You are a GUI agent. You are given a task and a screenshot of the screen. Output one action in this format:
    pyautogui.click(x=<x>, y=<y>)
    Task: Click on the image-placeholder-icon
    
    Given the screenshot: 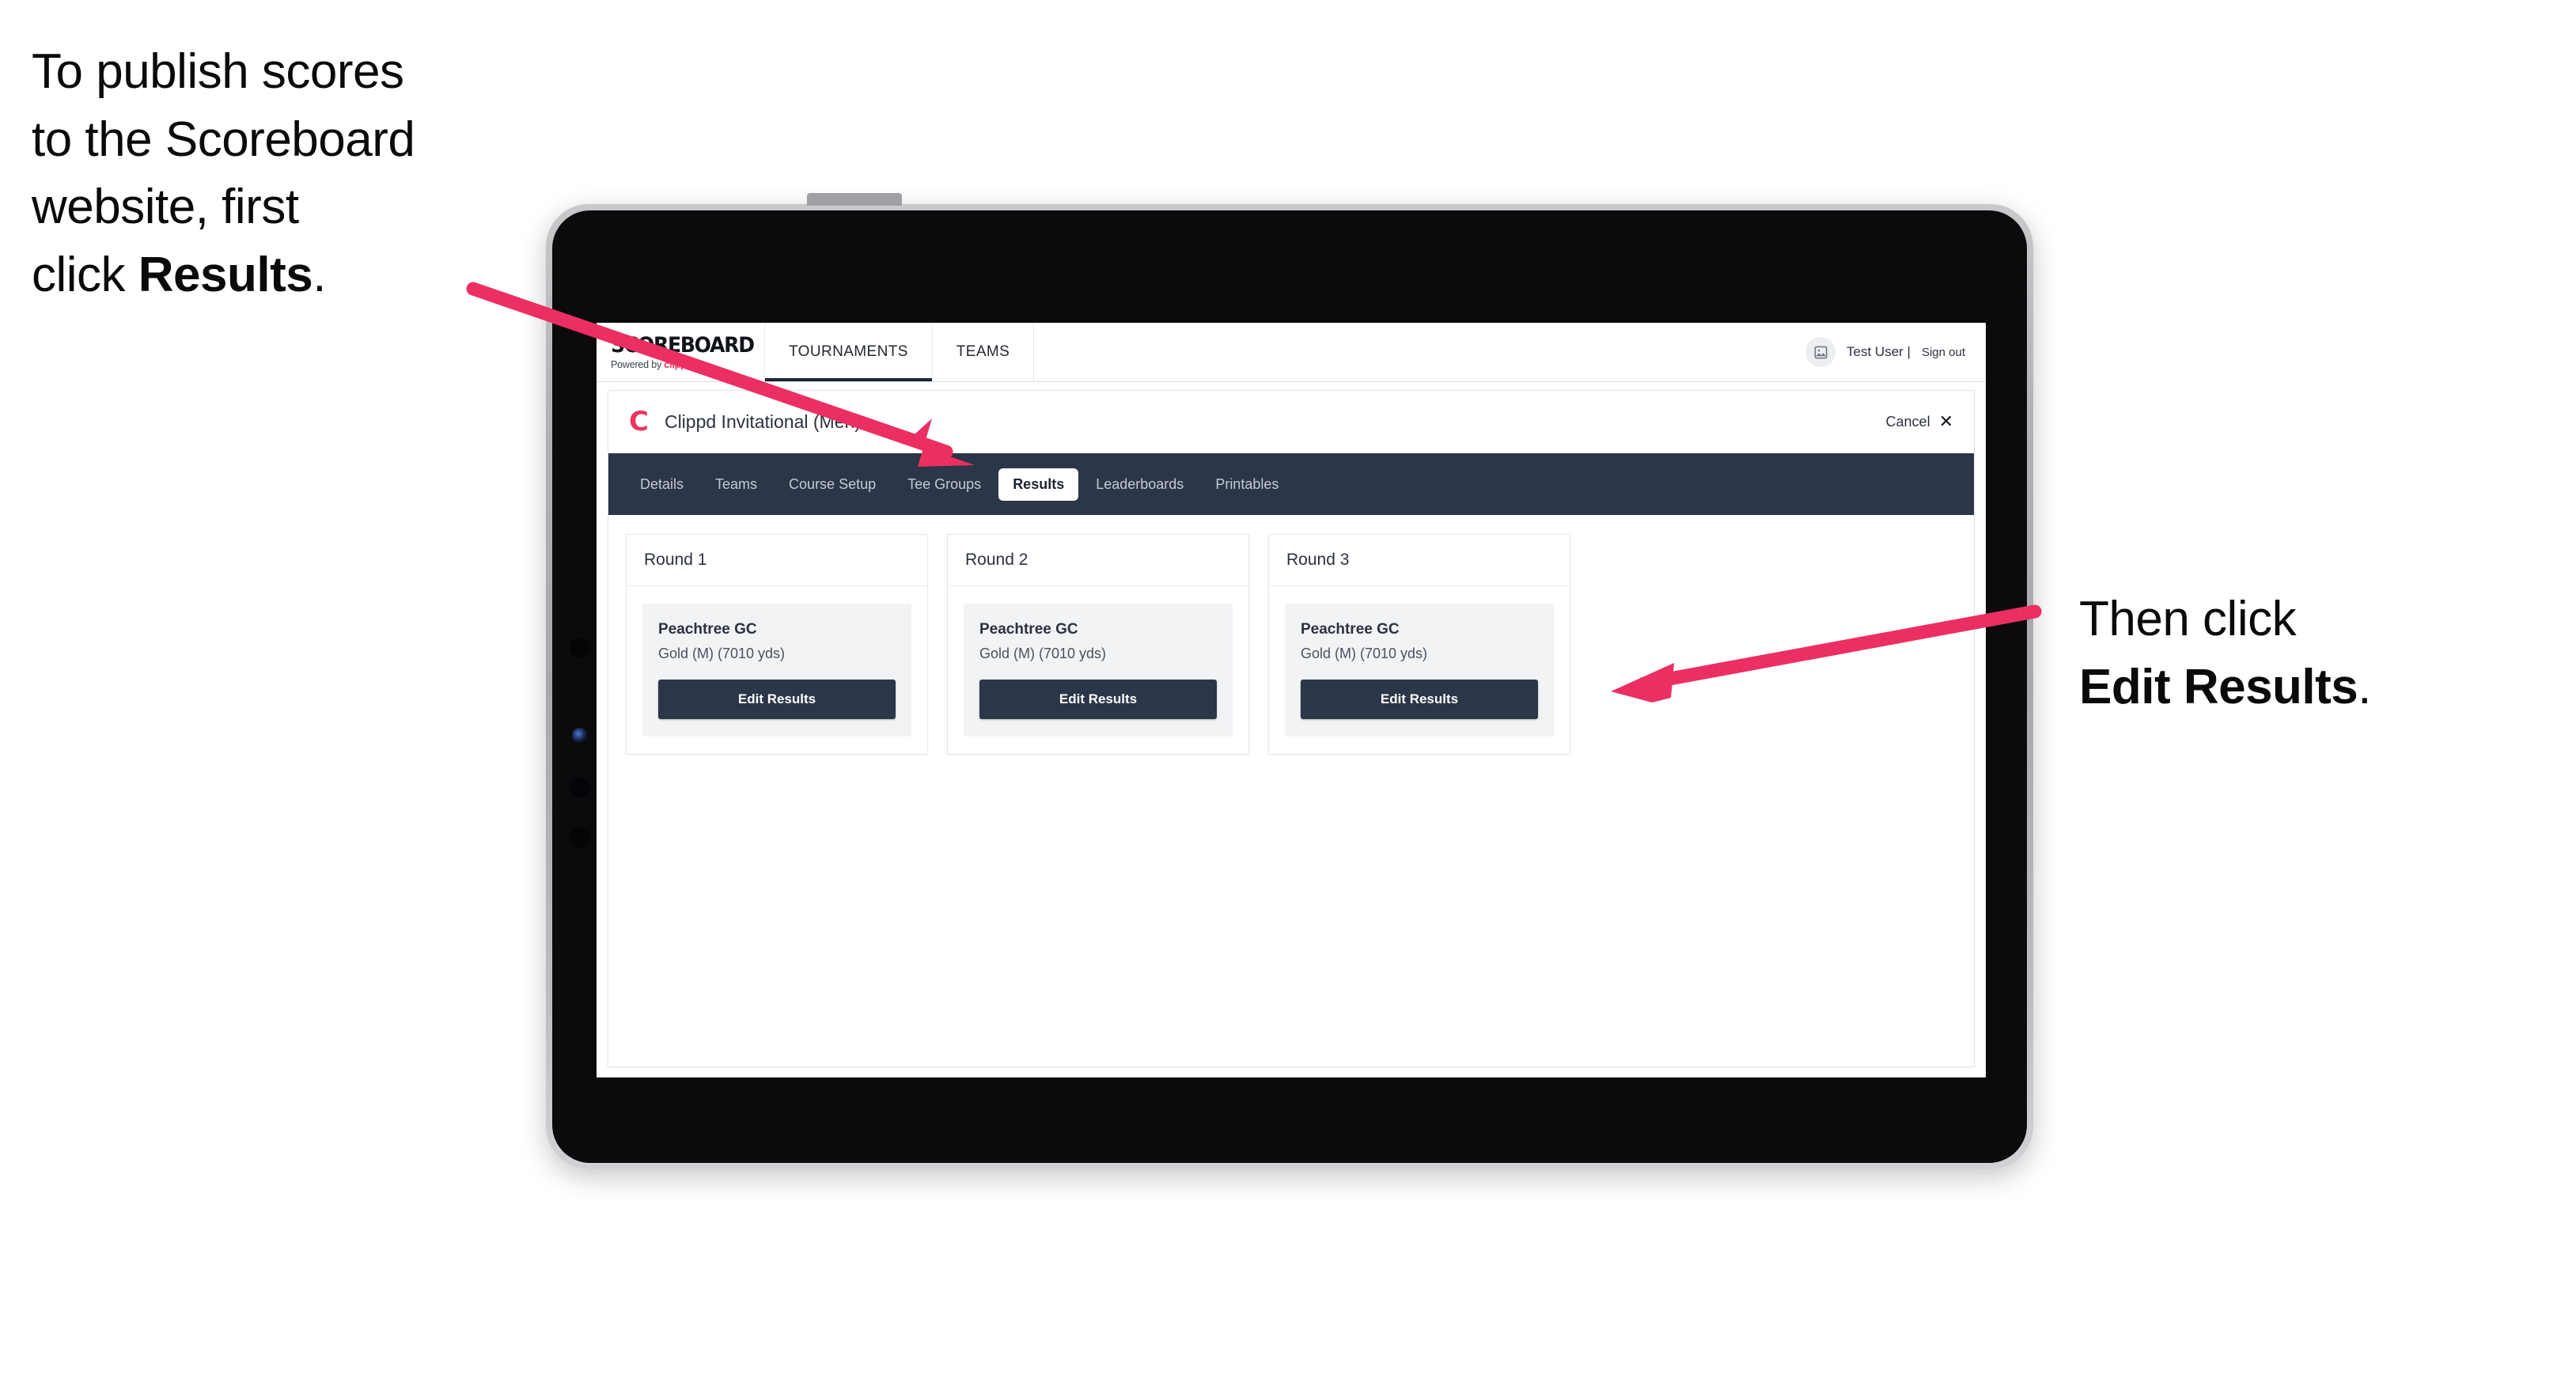 What is the action you would take?
    pyautogui.click(x=1820, y=352)
    